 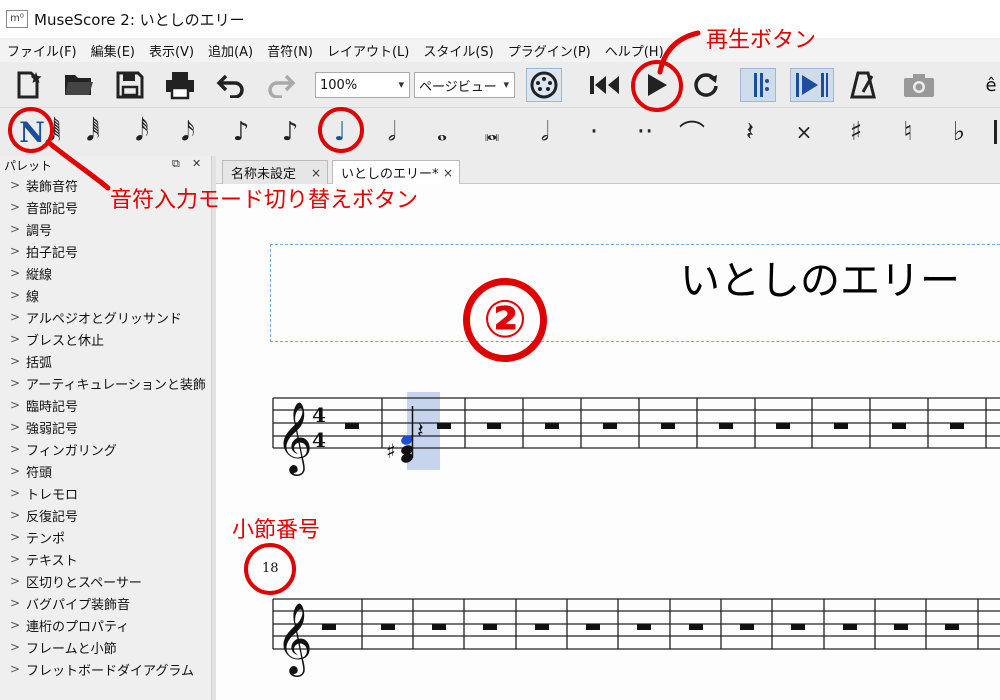 What do you see at coordinates (31, 130) in the screenshot?
I see `annotation-circle-note-input` at bounding box center [31, 130].